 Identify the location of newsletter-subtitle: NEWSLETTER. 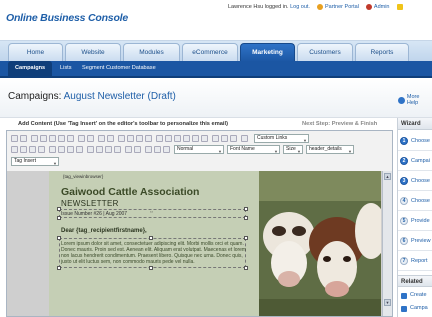
(90, 203).